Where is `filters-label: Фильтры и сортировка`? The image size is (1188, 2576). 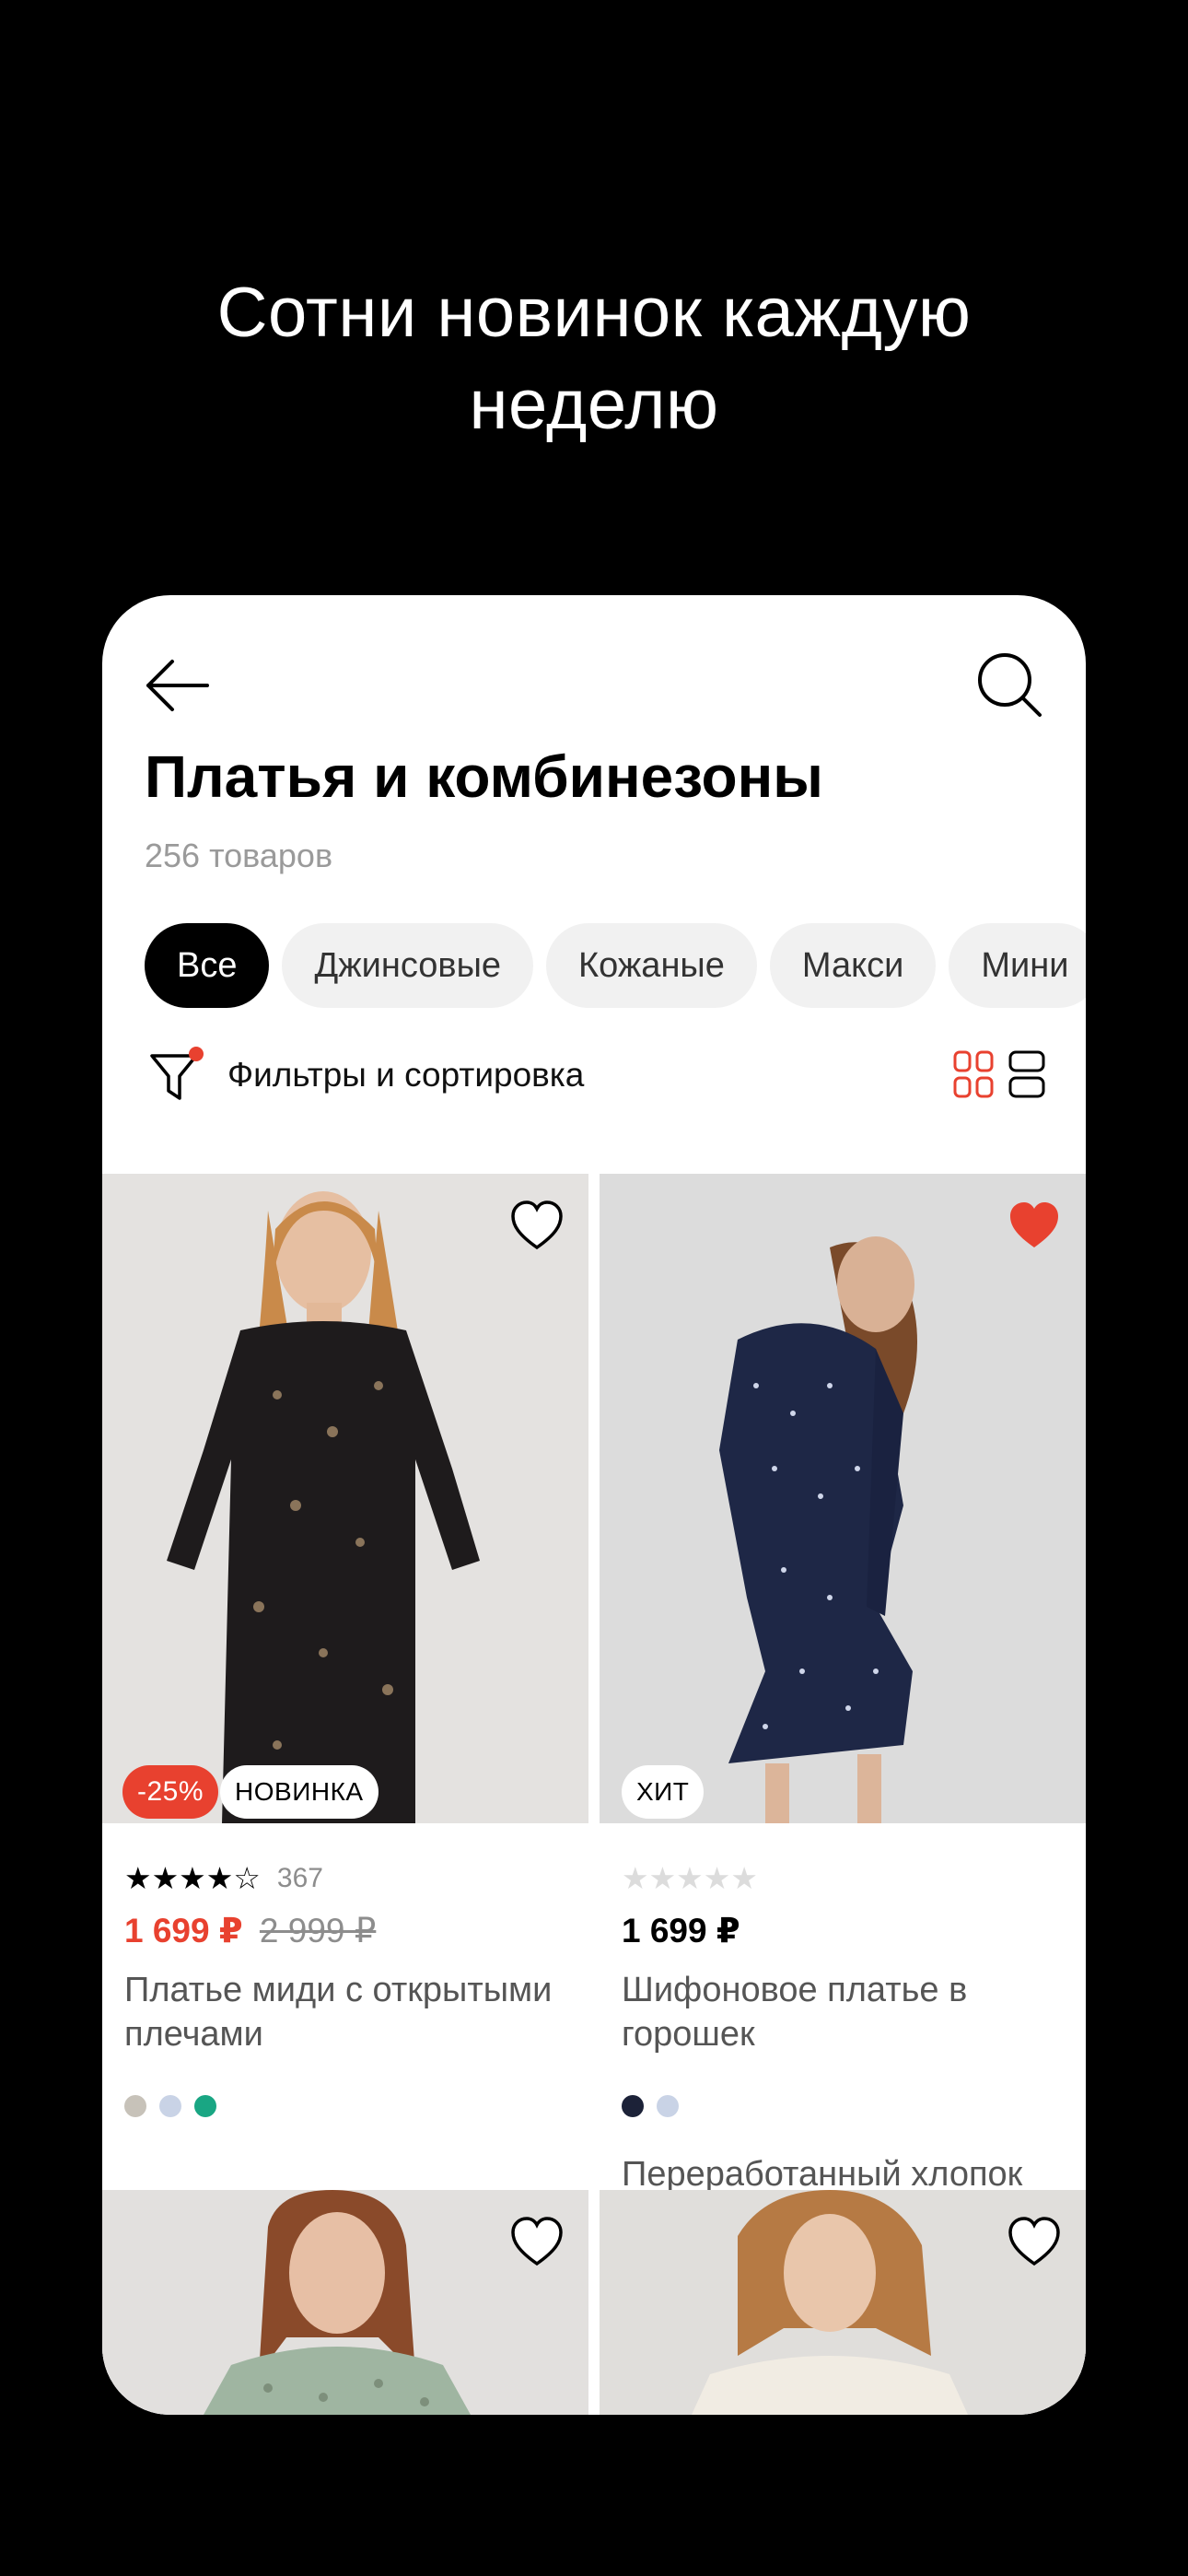
filters-label: Фильтры и сортировка is located at coordinates (406, 1075).